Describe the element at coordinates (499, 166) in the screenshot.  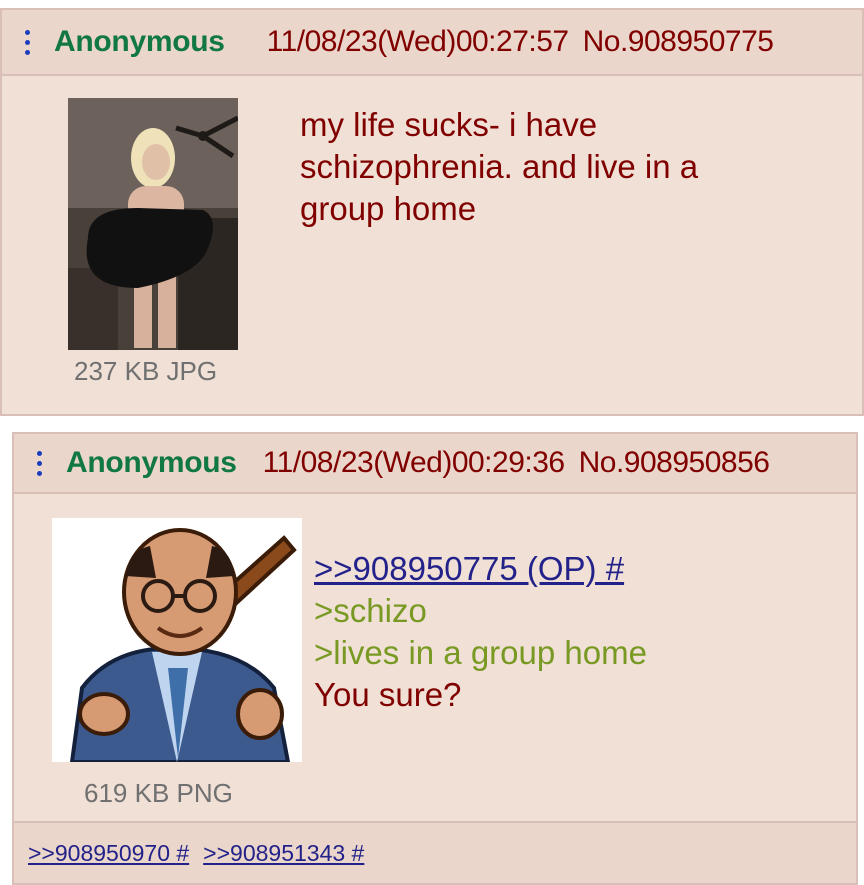
I see `comment-line: schizophrenia. and live in a` at that location.